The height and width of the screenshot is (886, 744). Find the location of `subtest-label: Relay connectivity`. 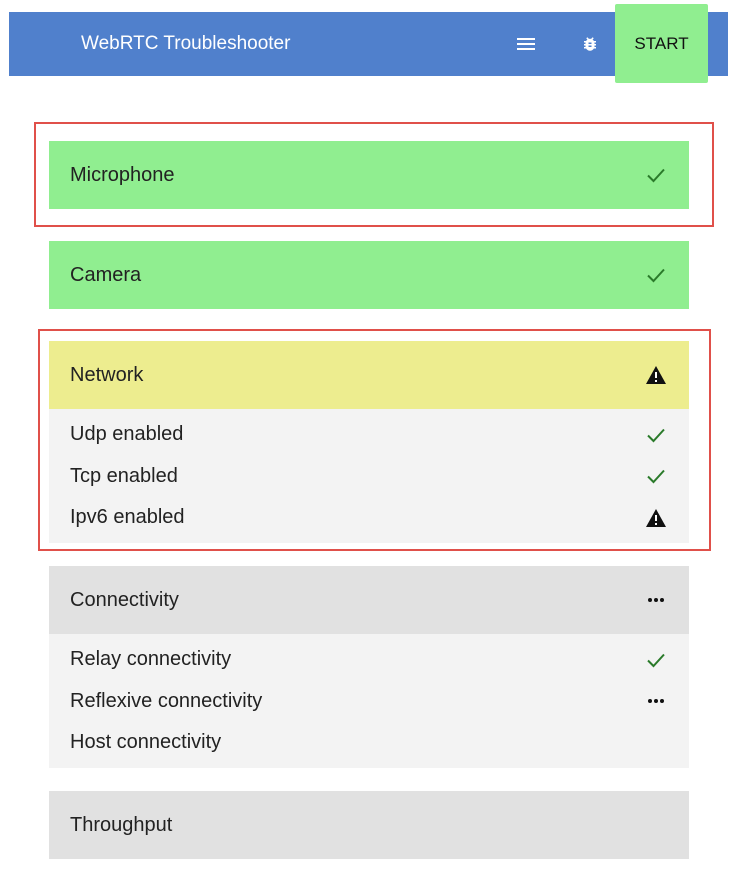

subtest-label: Relay connectivity is located at coordinates (151, 659).